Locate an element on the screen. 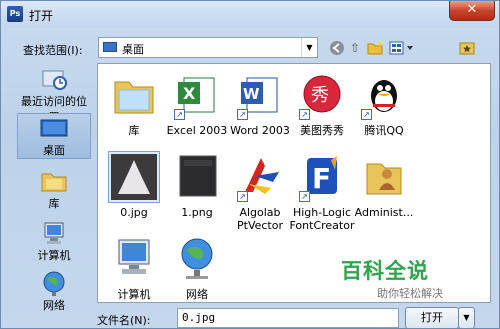 The image size is (500, 329). place-desktop: 桌面 is located at coordinates (54, 136).